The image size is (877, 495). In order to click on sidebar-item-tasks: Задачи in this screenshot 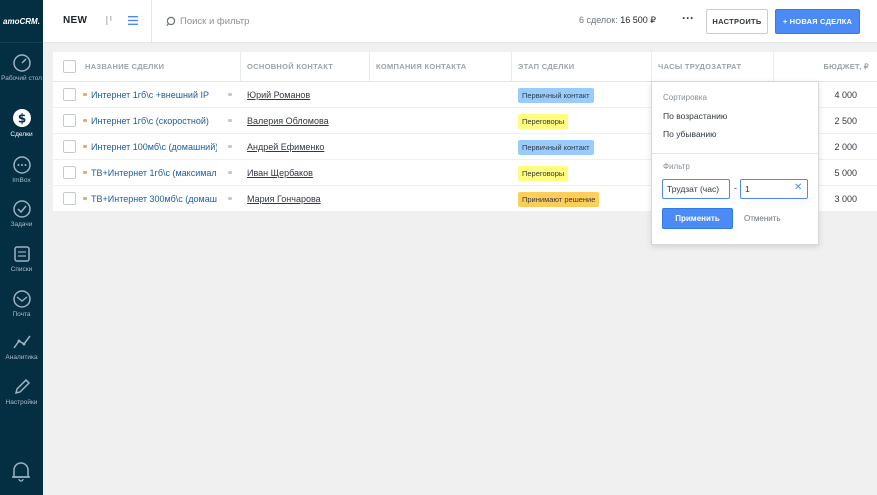, I will do `click(21, 214)`.